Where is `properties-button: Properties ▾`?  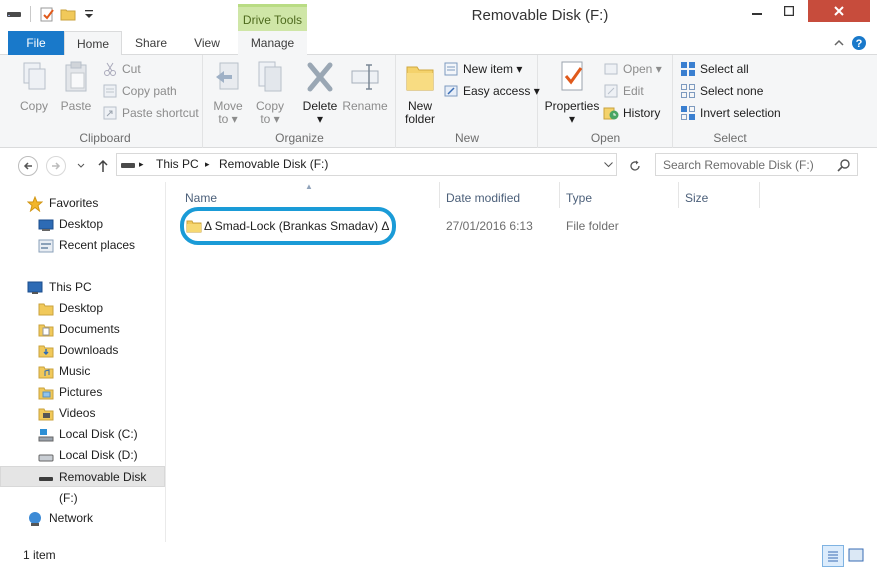 properties-button: Properties ▾ is located at coordinates (572, 92).